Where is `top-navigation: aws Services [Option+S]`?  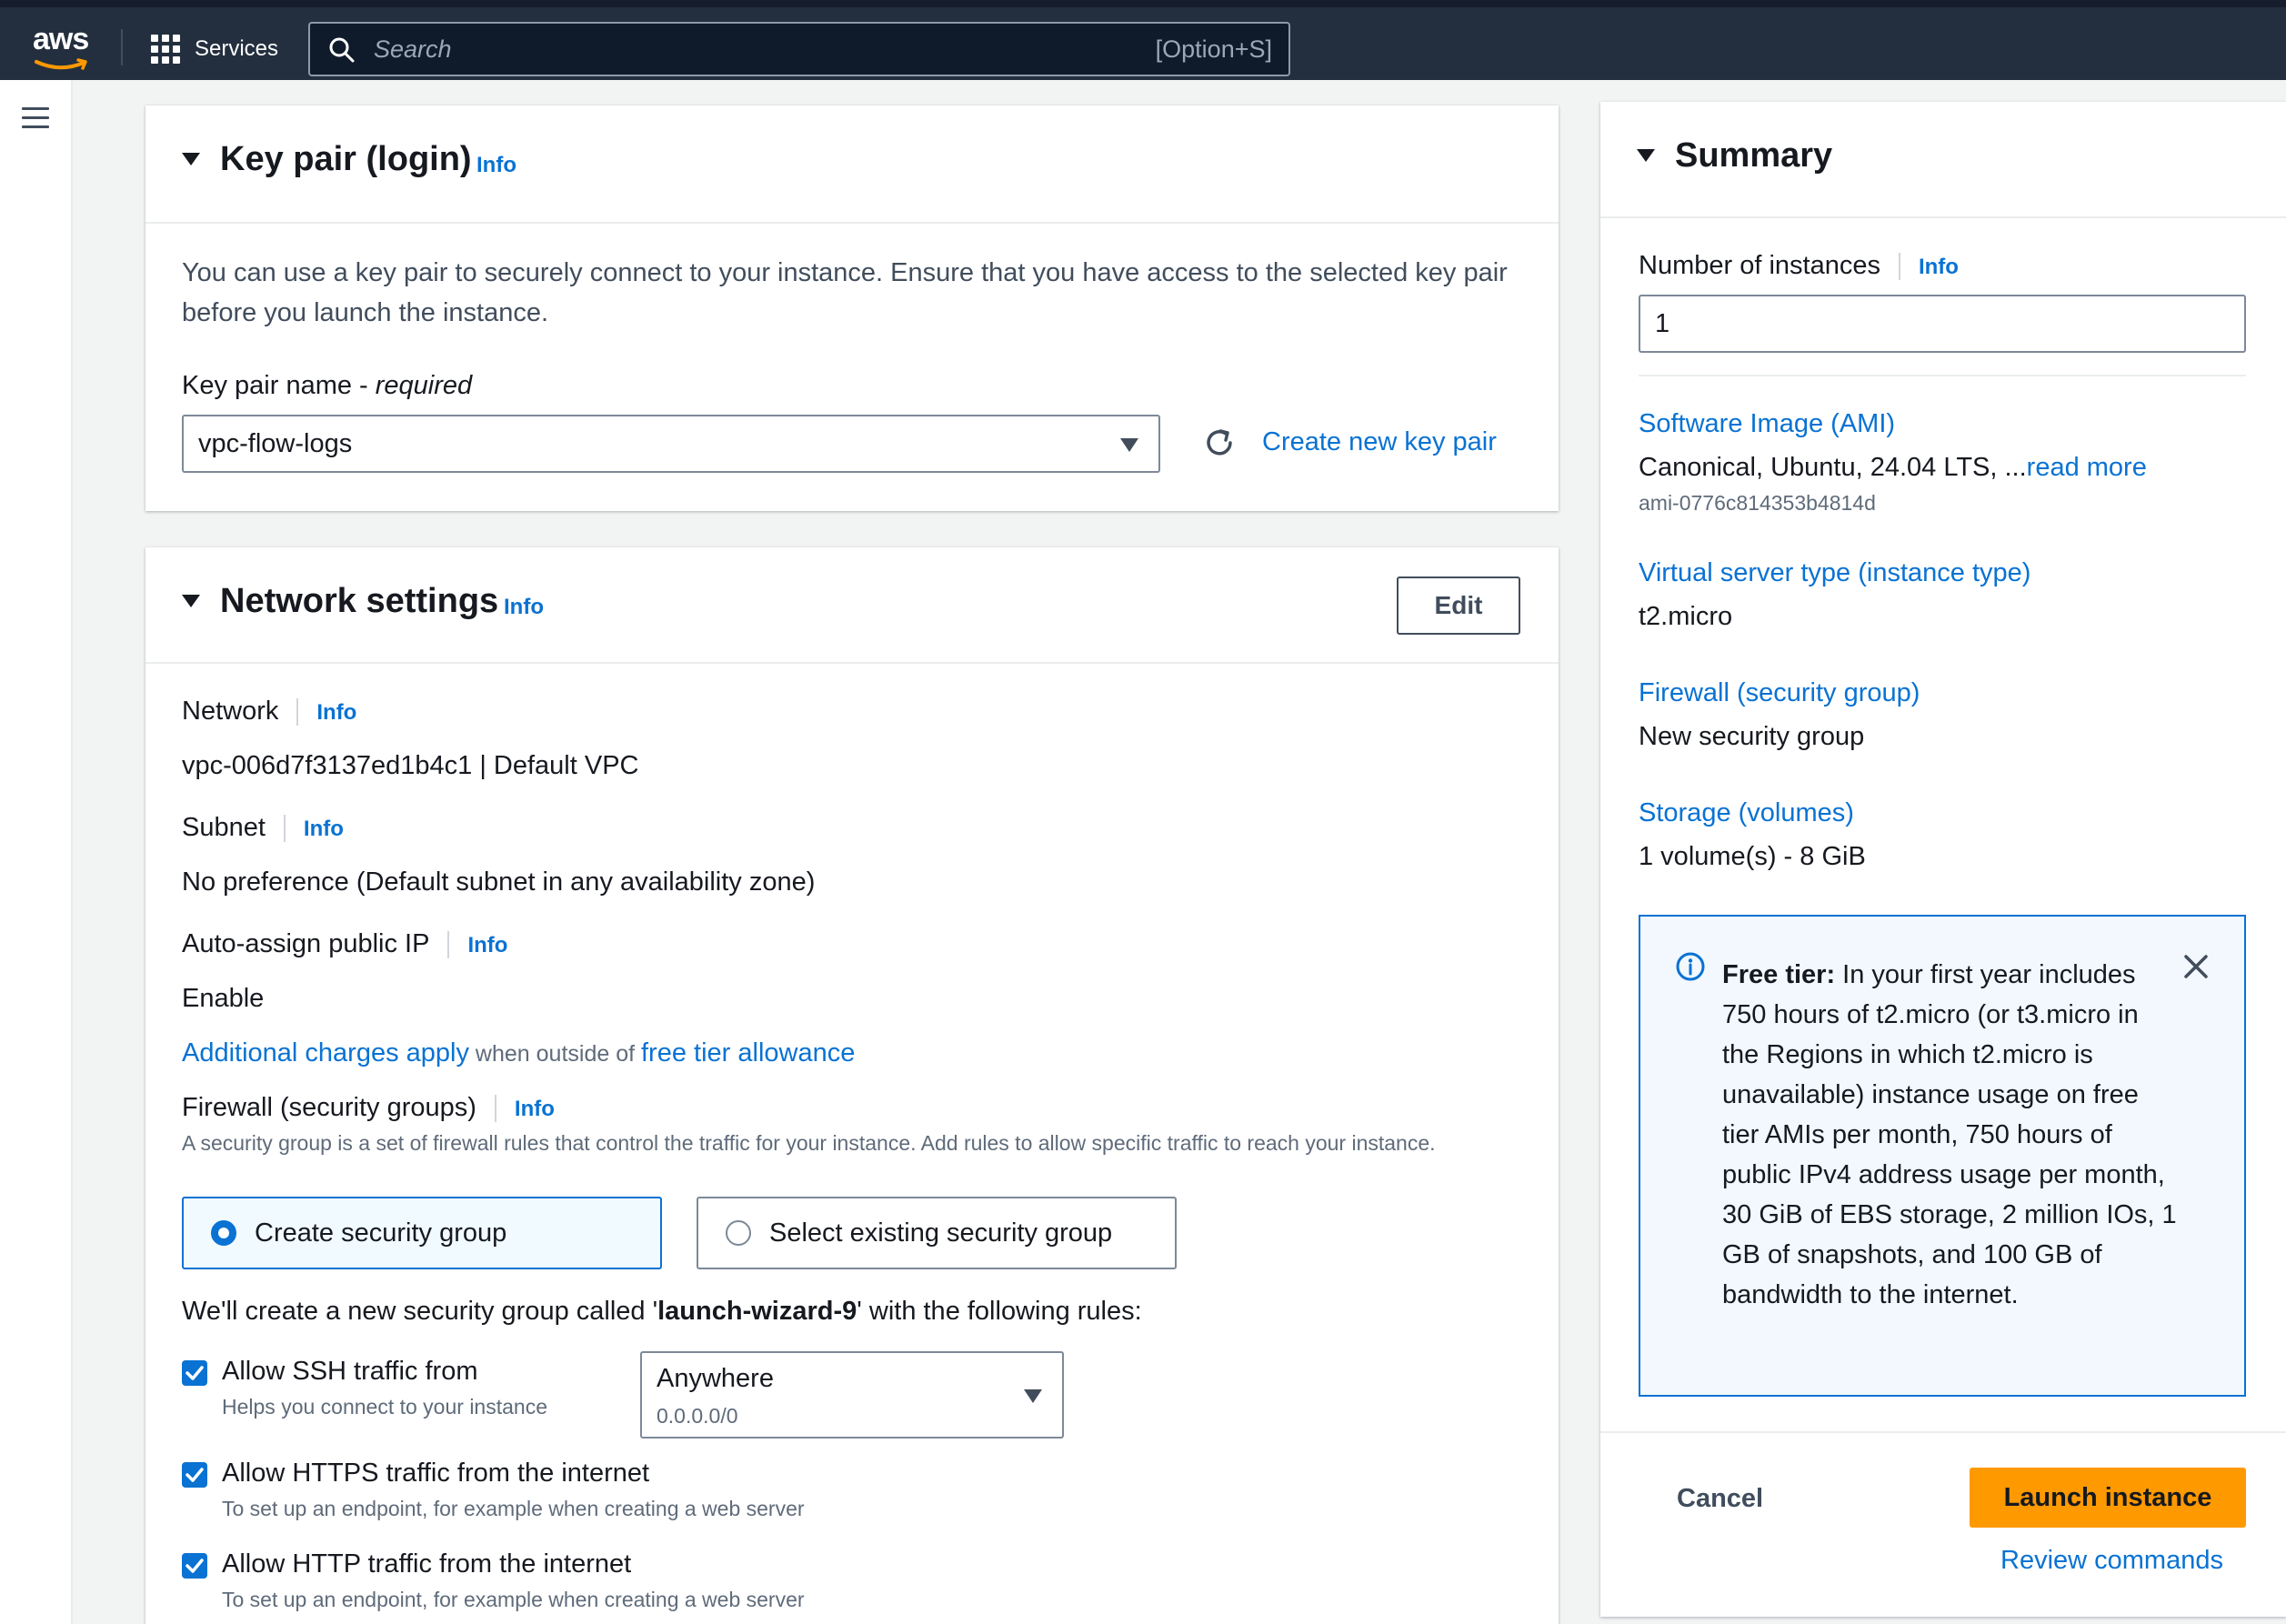
top-navigation: aws Services [Option+S] is located at coordinates (1143, 40).